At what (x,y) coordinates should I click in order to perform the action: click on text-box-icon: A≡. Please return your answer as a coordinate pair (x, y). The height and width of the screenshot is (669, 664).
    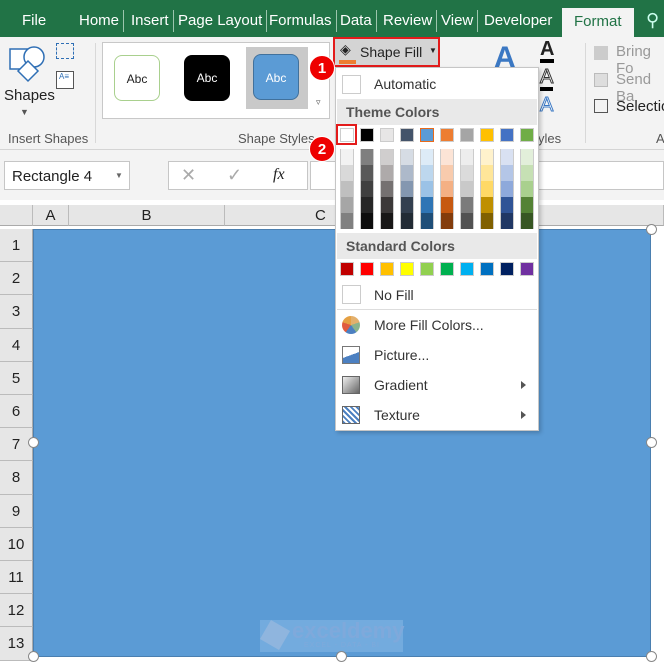
    Looking at the image, I should click on (65, 80).